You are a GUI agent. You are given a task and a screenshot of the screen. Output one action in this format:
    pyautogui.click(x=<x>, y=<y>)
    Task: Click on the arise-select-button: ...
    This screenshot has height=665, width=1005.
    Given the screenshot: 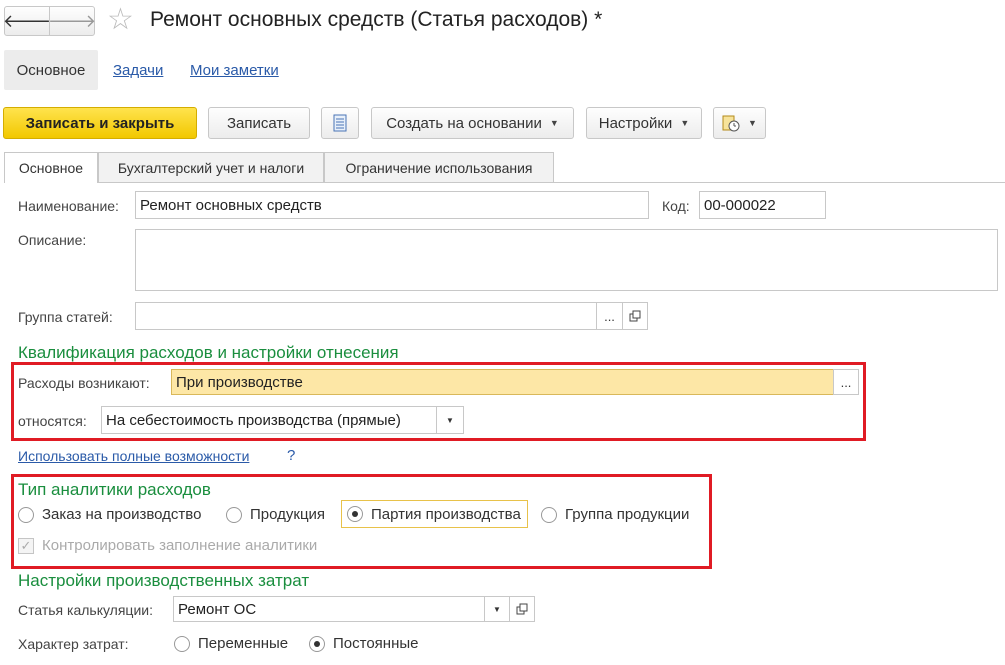 What is the action you would take?
    pyautogui.click(x=846, y=382)
    